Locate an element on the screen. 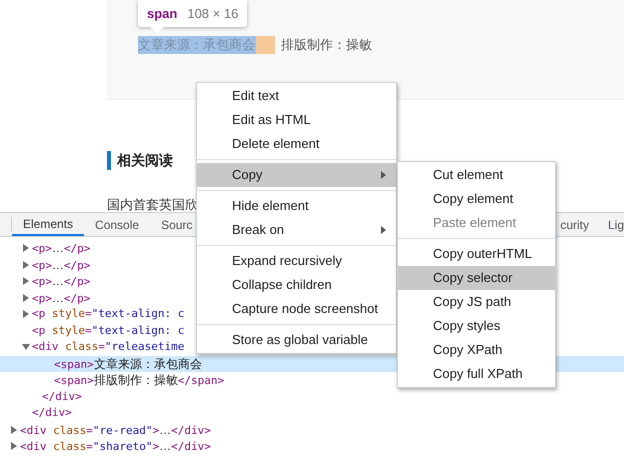 Image resolution: width=624 pixels, height=456 pixels. selection-highlight is located at coordinates (590, 364).